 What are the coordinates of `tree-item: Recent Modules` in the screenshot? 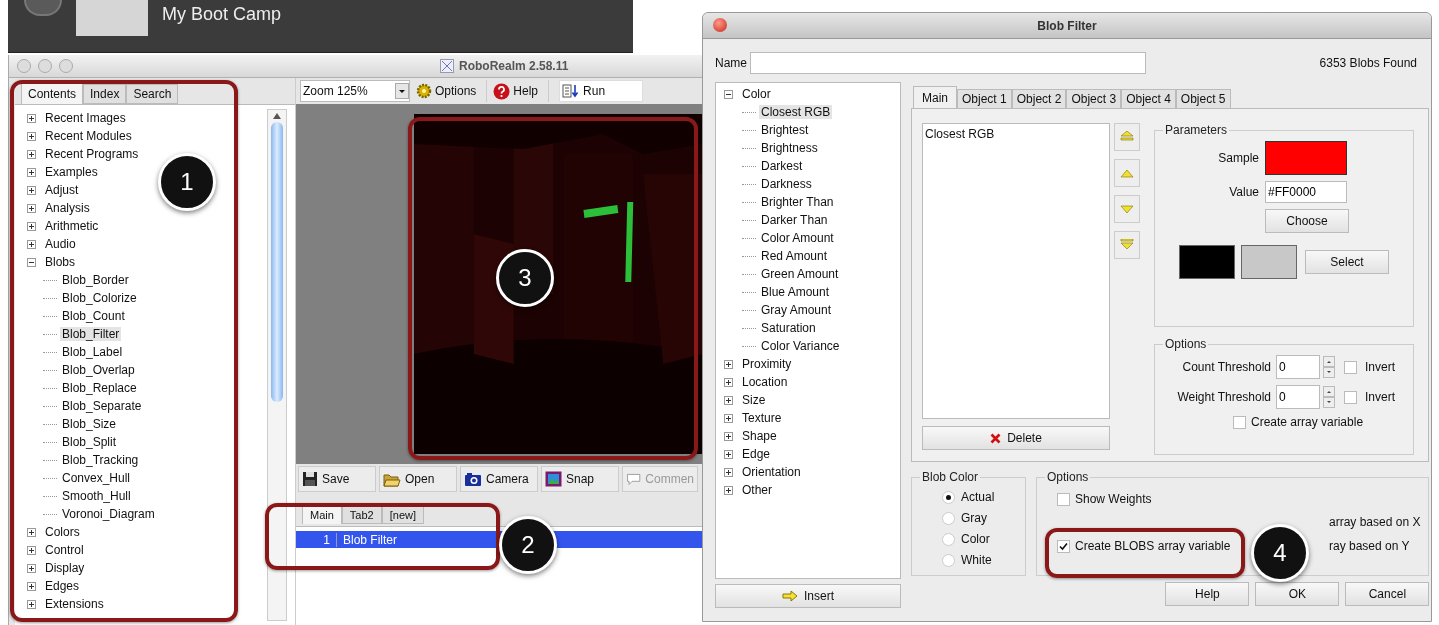 It's located at (88, 136).